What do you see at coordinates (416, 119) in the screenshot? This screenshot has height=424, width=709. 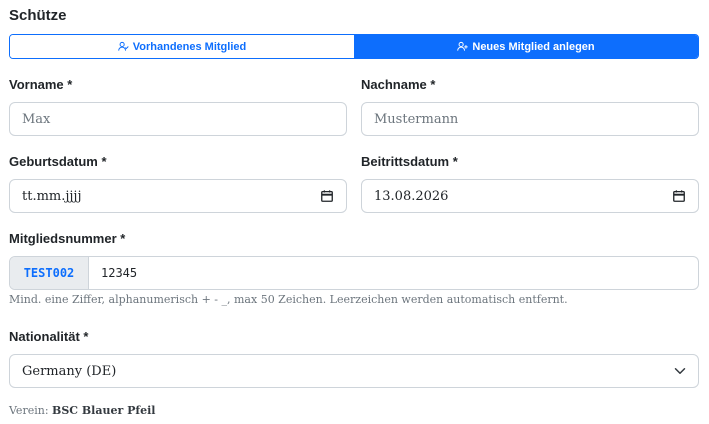 I see `nachname-placeholder: Mustermann` at bounding box center [416, 119].